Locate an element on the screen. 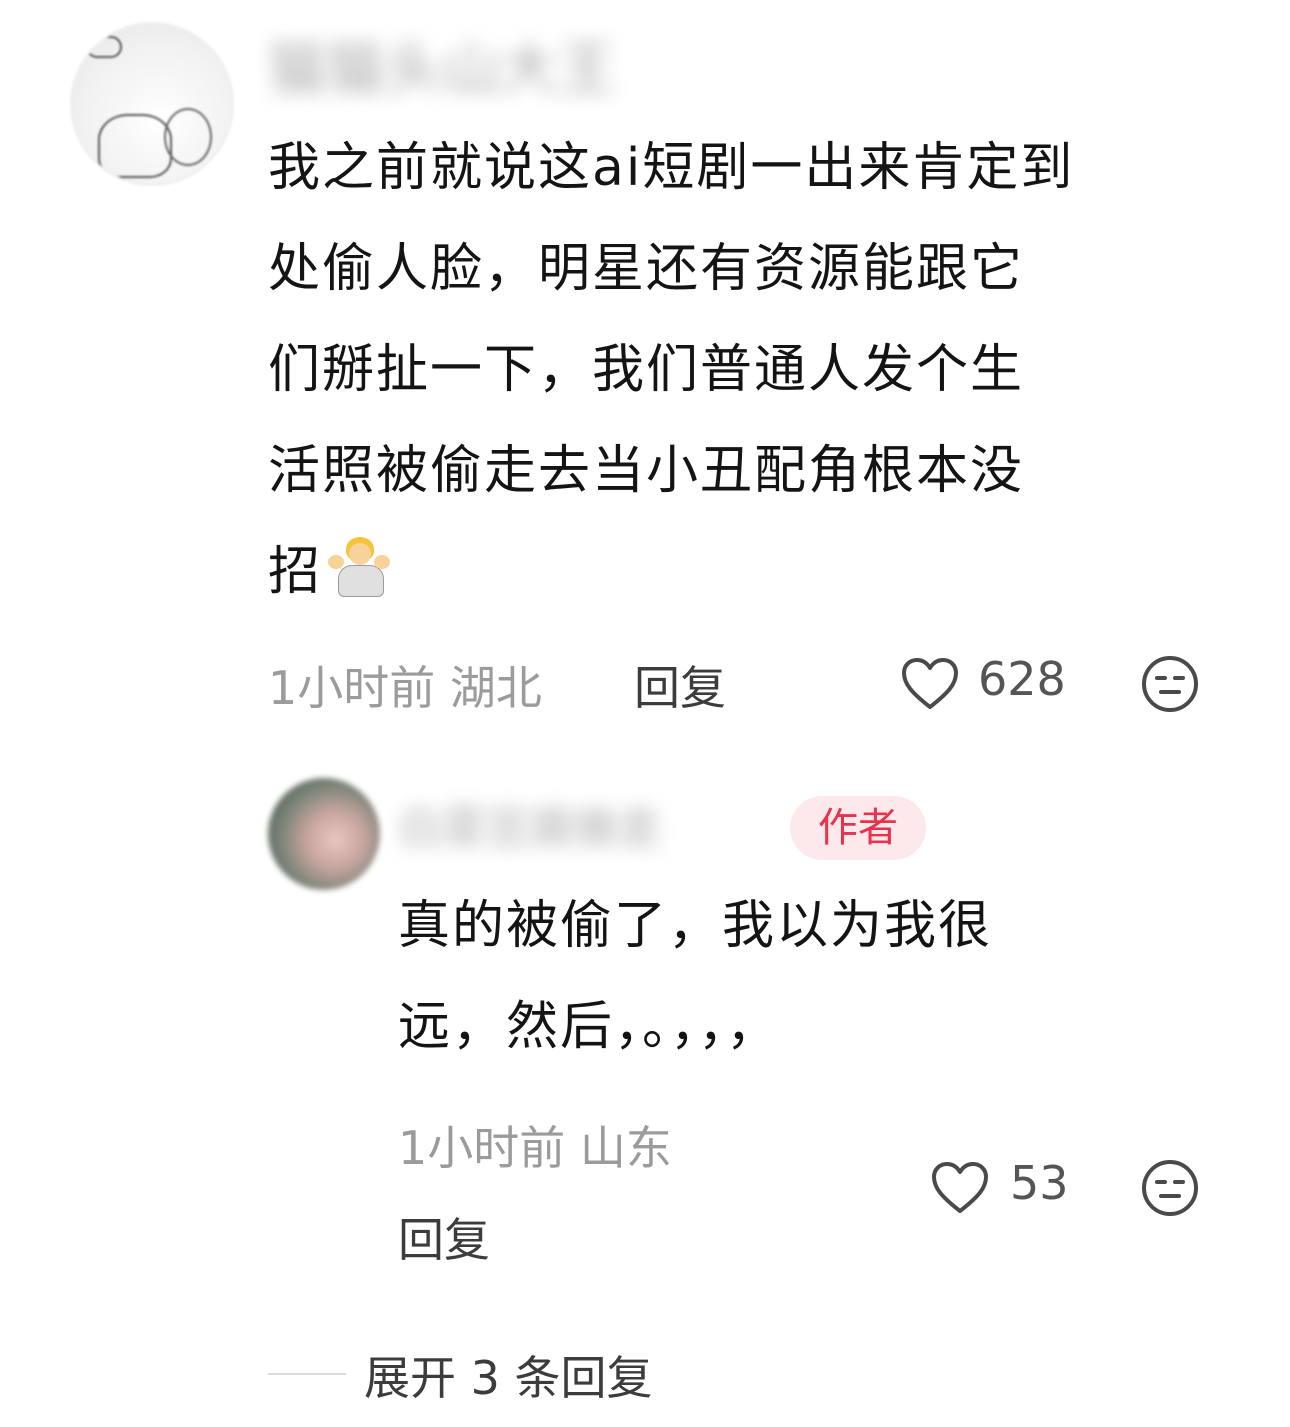 The image size is (1290, 1427). comment-line: 我之前就说这ai短剧一出来肯定到 is located at coordinates (671, 168).